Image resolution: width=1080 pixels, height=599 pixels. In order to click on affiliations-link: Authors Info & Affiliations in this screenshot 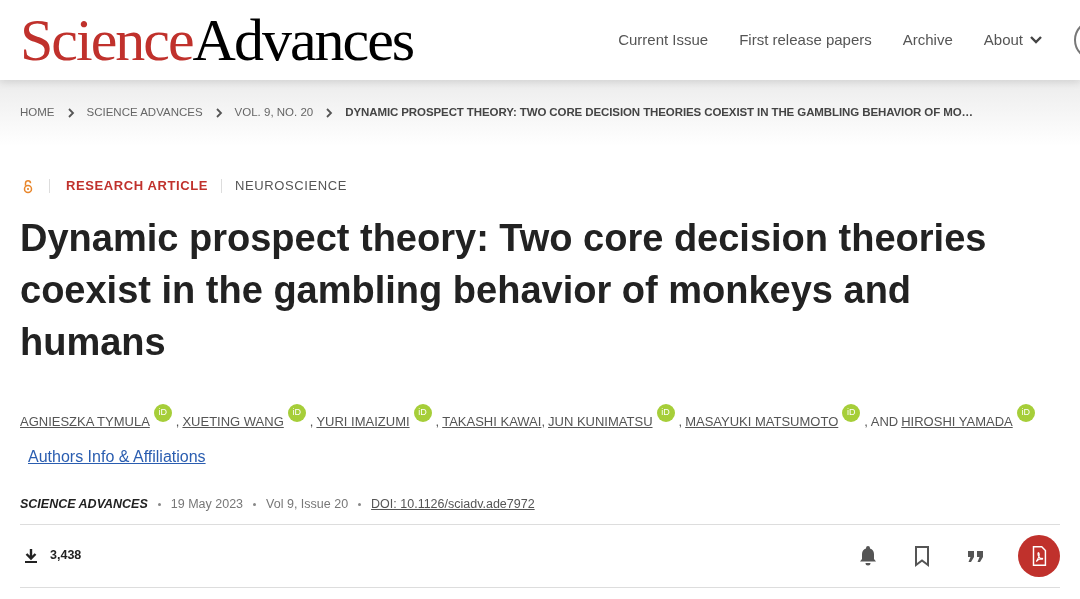, I will do `click(117, 456)`.